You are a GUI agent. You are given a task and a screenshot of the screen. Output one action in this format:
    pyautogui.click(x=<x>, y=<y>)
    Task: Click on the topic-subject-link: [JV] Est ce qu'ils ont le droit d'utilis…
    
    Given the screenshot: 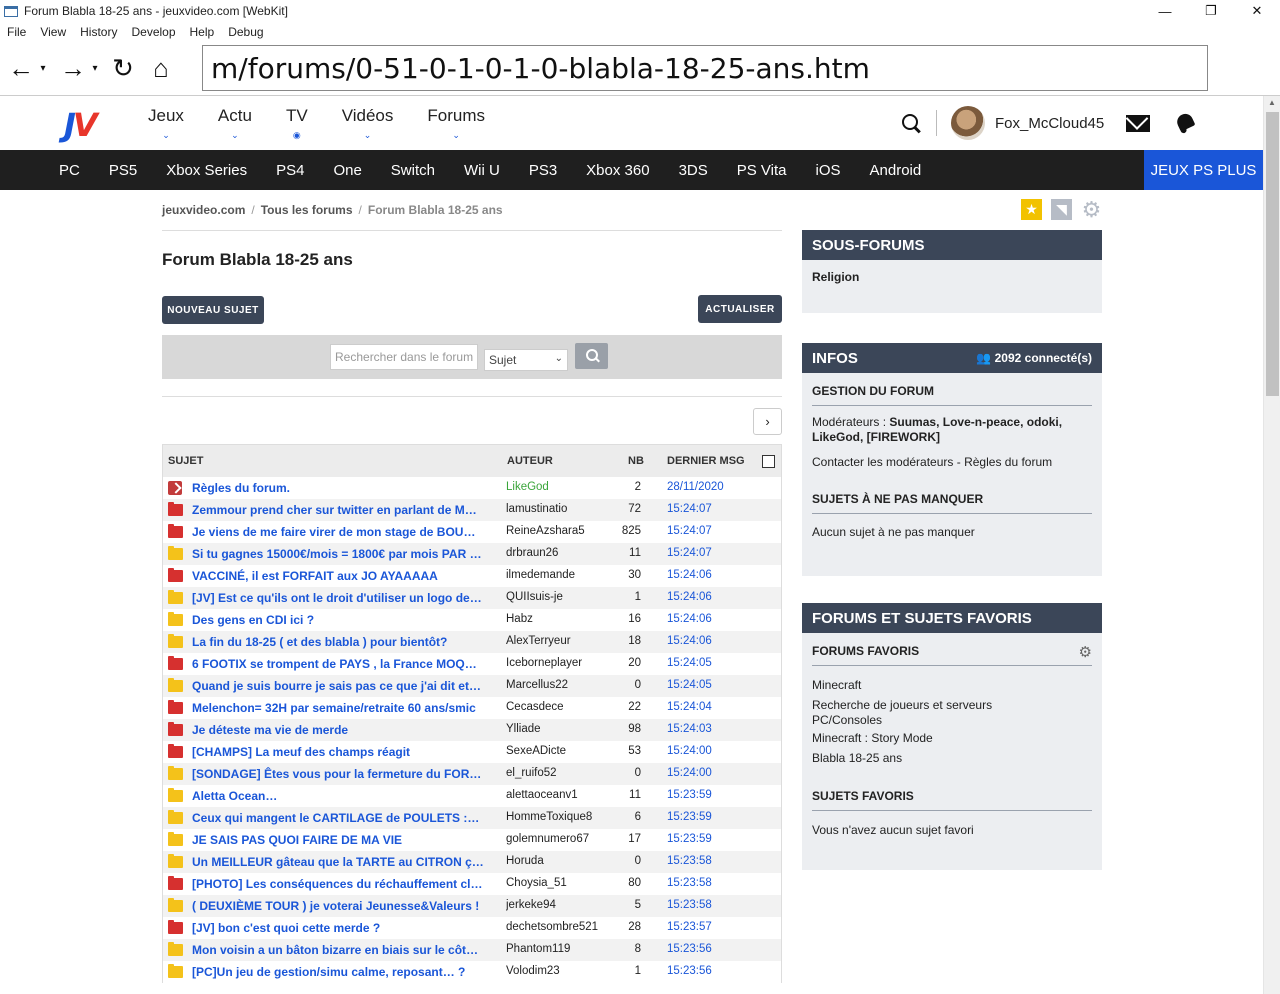 What is the action you would take?
    pyautogui.click(x=338, y=598)
    